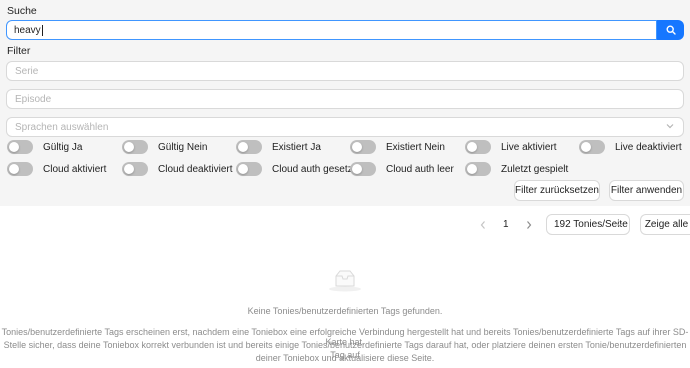 This screenshot has height=368, width=690. I want to click on filter-label: Filter, so click(19, 51).